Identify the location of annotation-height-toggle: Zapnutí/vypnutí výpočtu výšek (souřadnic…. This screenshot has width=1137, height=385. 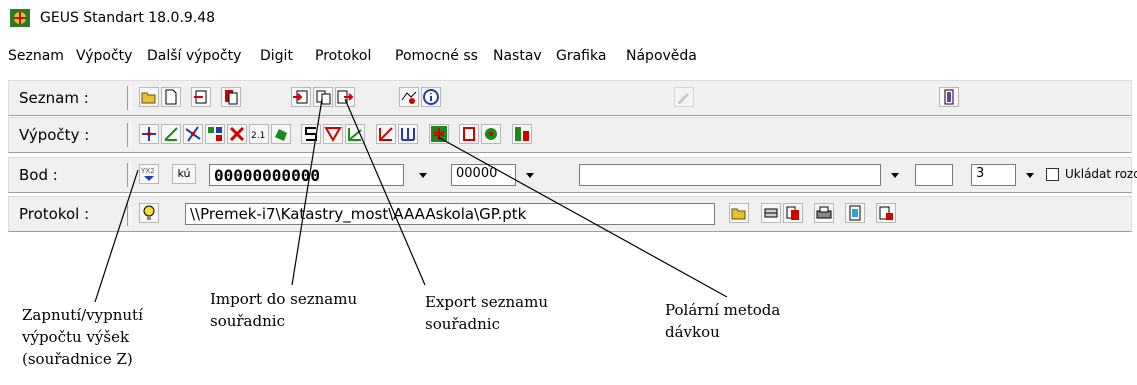
(82, 337).